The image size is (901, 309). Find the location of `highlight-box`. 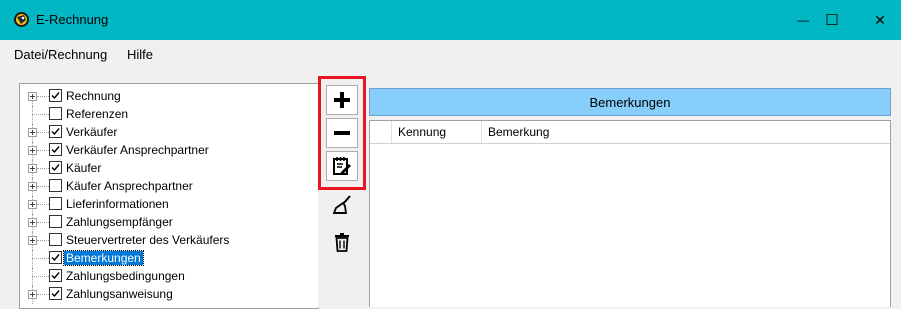

highlight-box is located at coordinates (342, 133).